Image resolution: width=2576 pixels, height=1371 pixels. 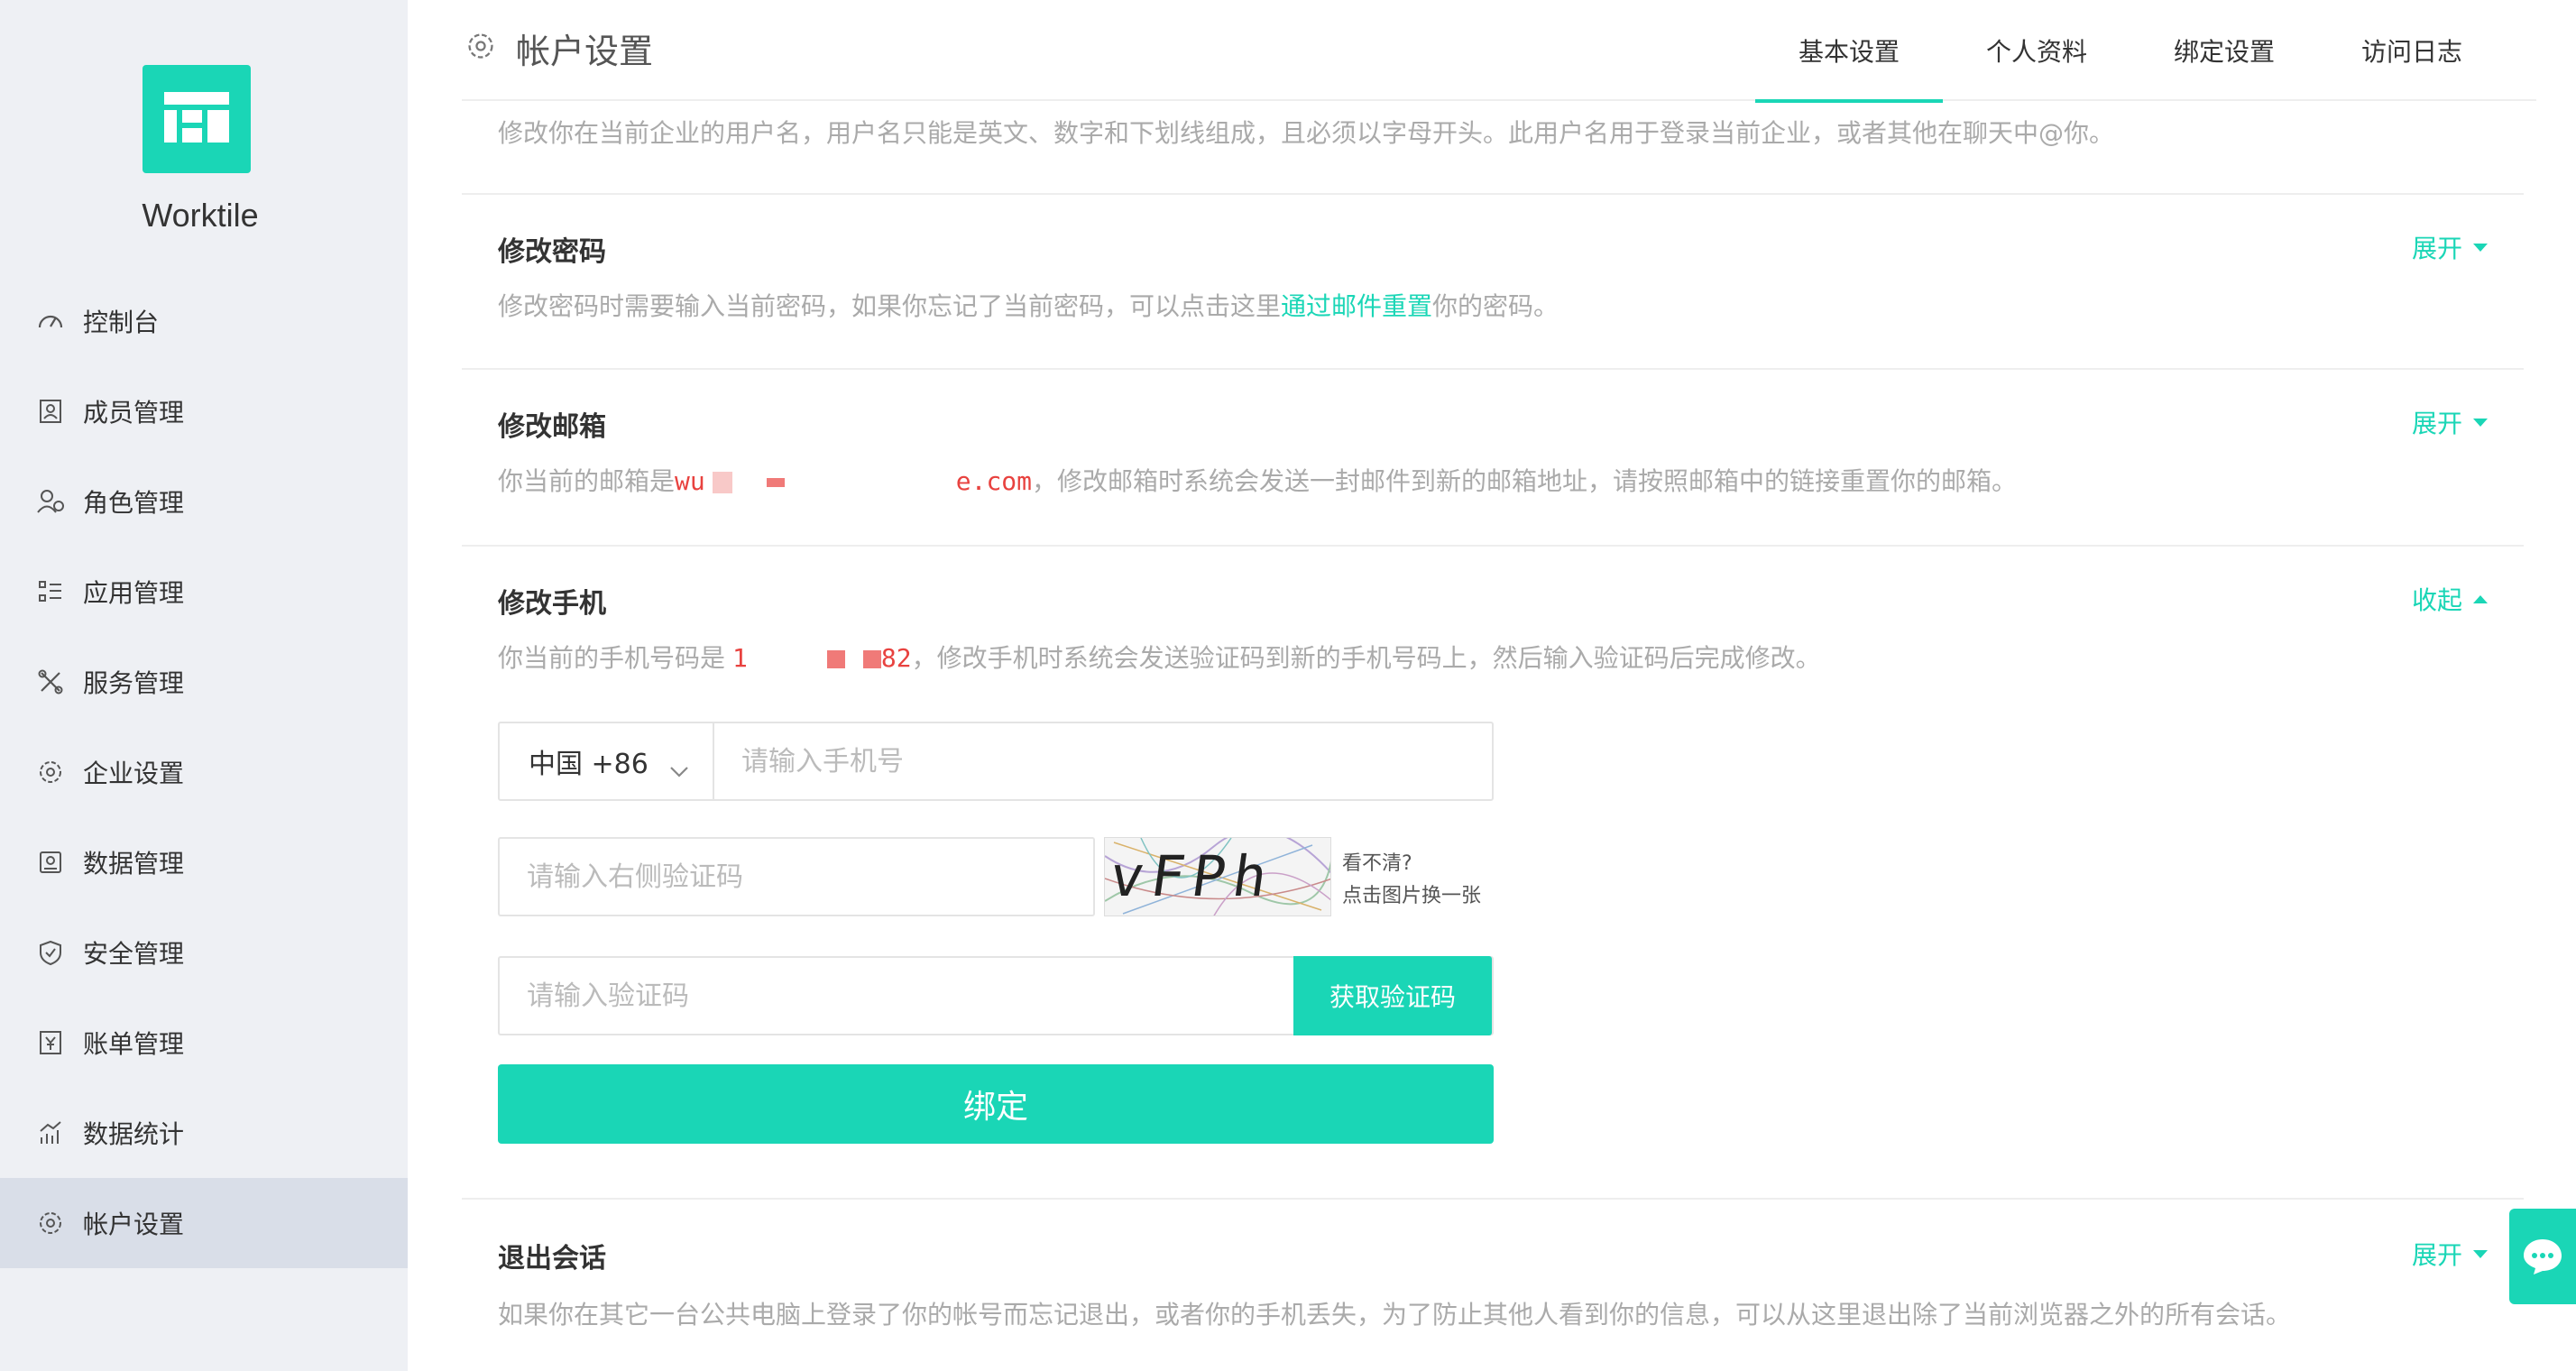 I want to click on sidebar-item-label: 帐户设置, so click(x=134, y=1224).